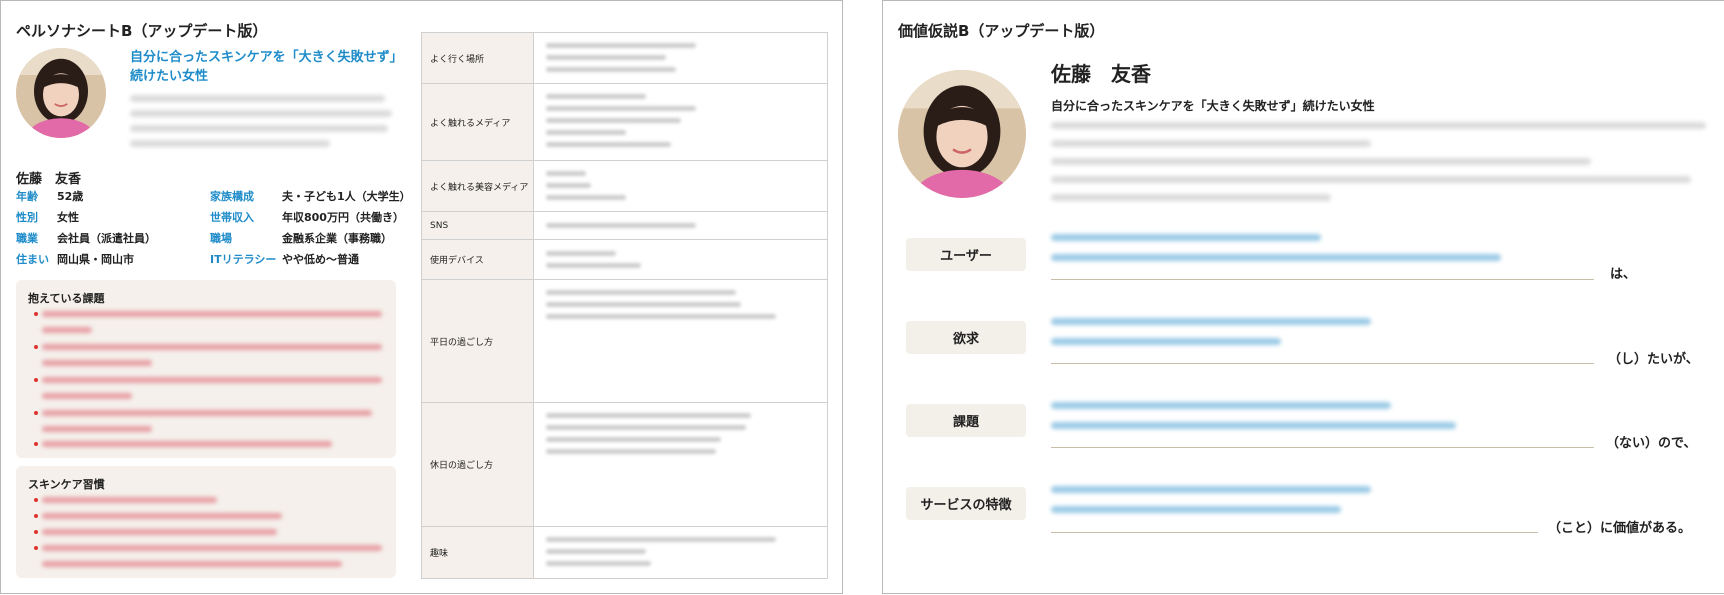 The image size is (1724, 595). What do you see at coordinates (478, 552) in the screenshot?
I see `profile-label: 趣味` at bounding box center [478, 552].